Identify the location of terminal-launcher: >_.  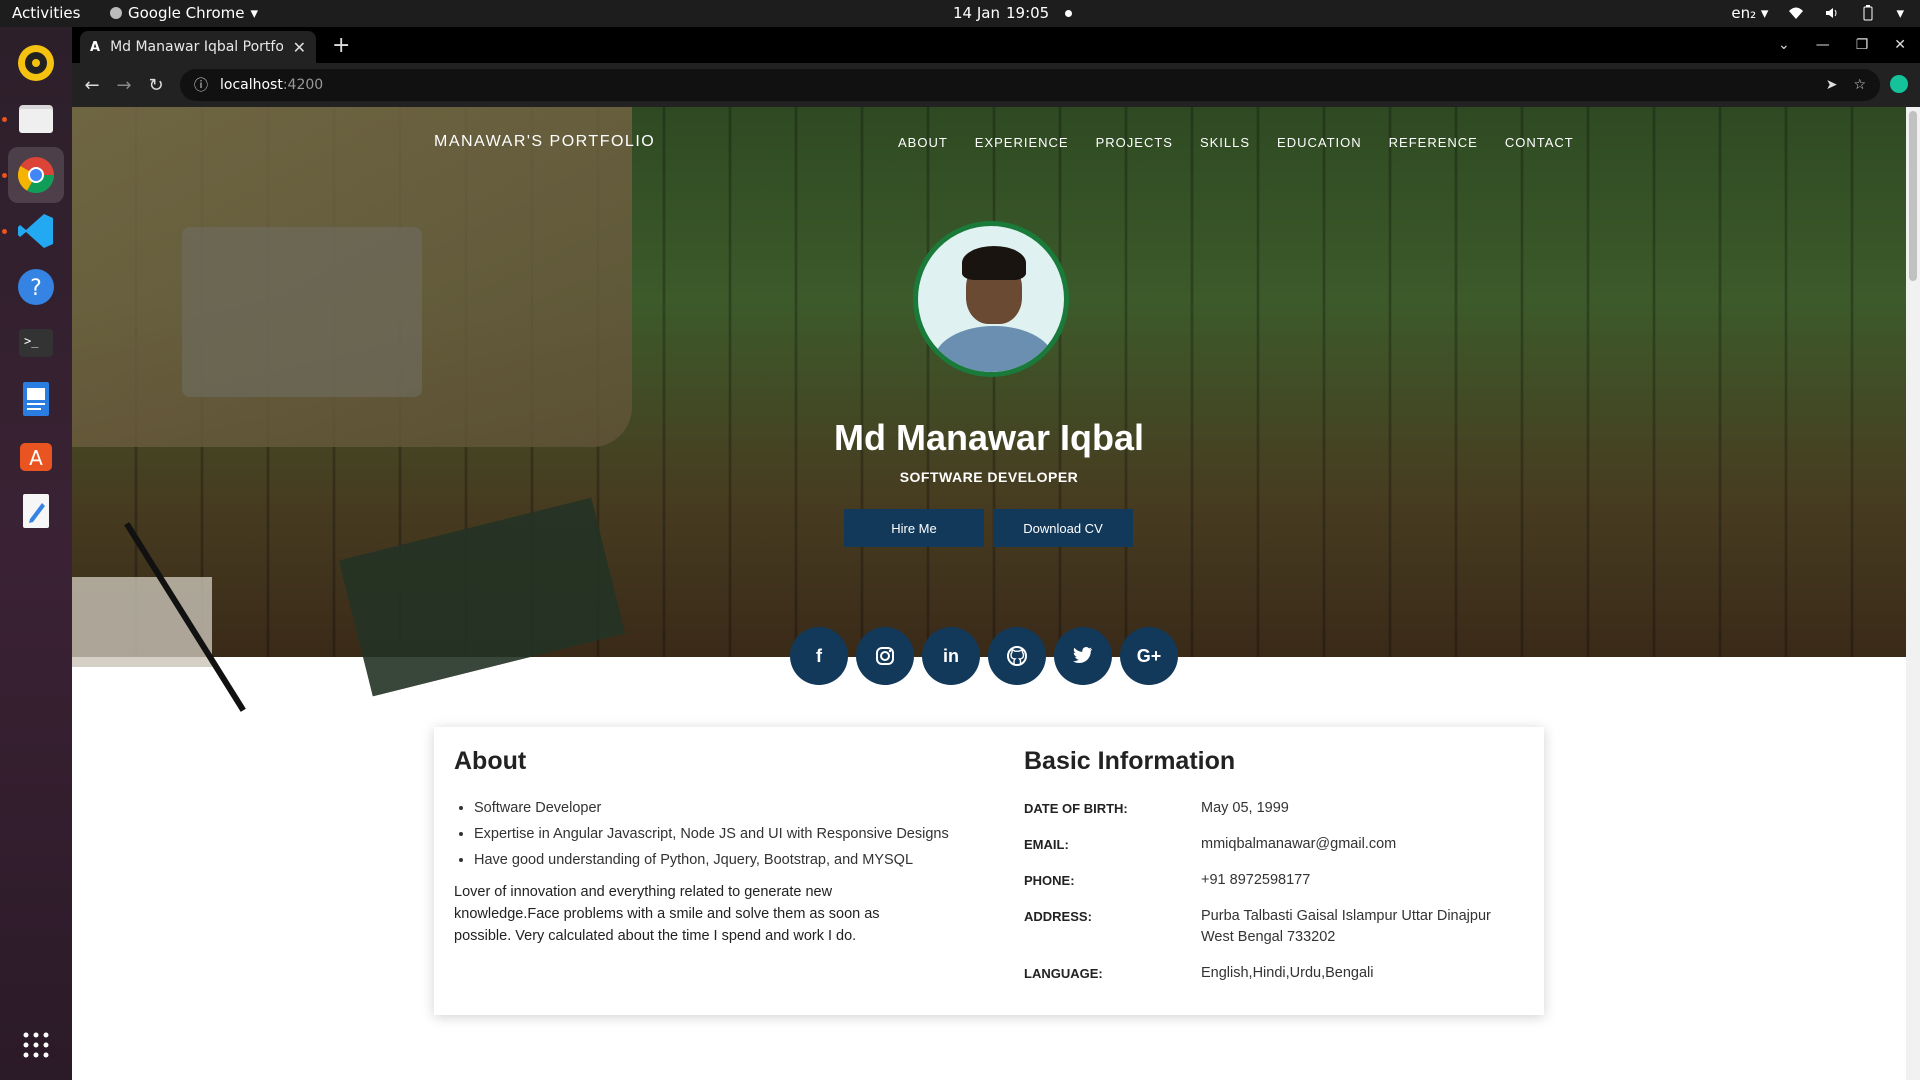
(36, 343).